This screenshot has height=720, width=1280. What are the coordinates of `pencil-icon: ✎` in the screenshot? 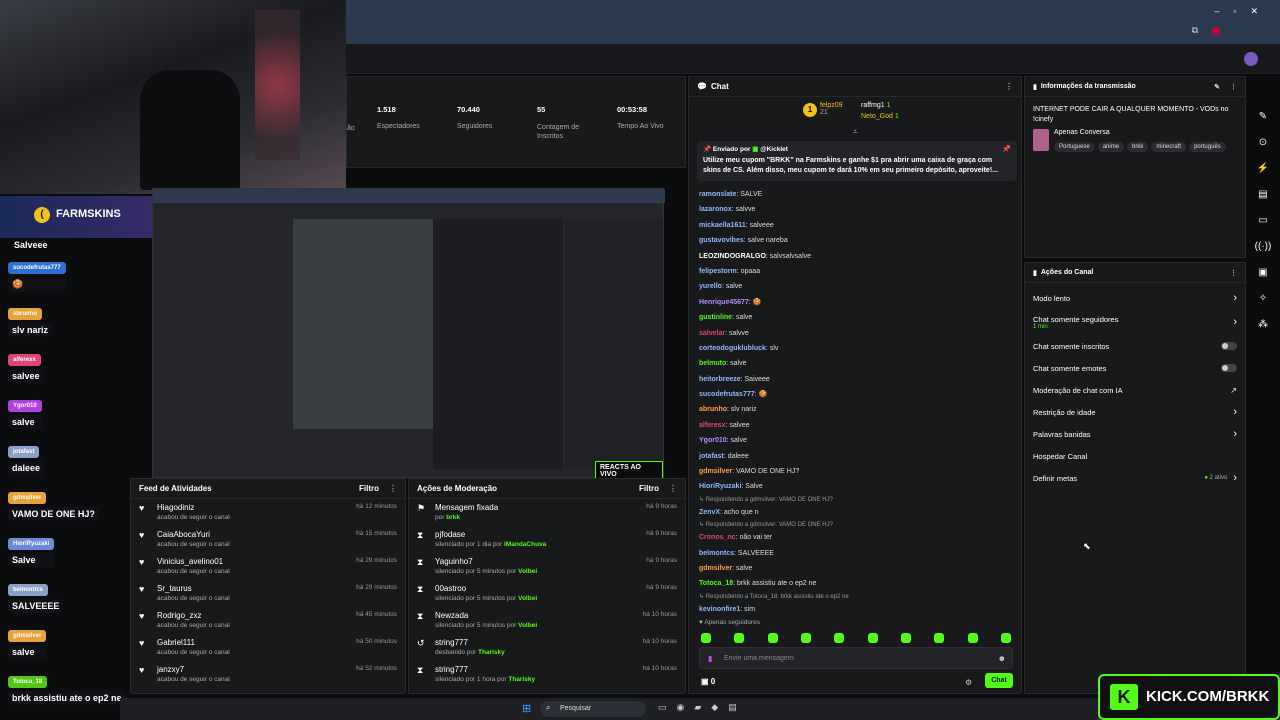 It's located at (1263, 117).